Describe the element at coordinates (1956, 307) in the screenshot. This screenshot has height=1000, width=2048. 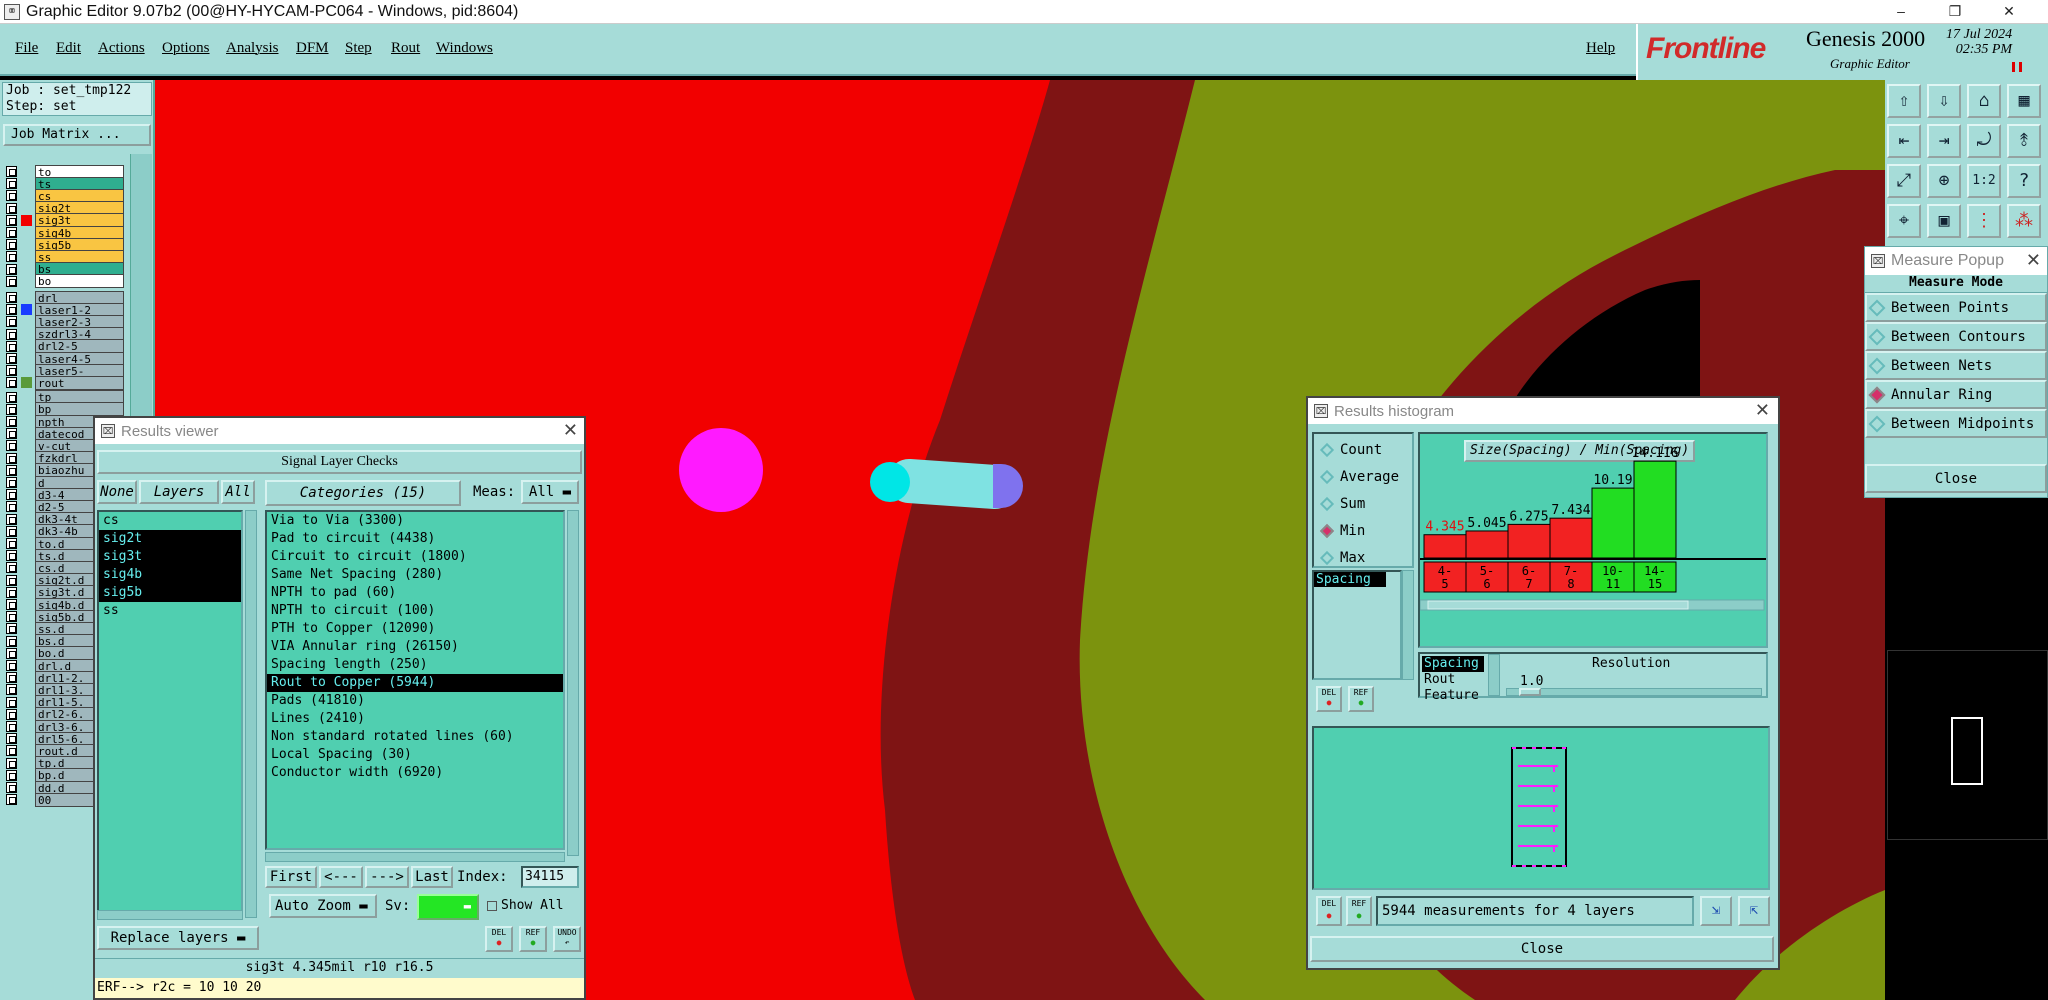
I see `measure-option: Between Points` at that location.